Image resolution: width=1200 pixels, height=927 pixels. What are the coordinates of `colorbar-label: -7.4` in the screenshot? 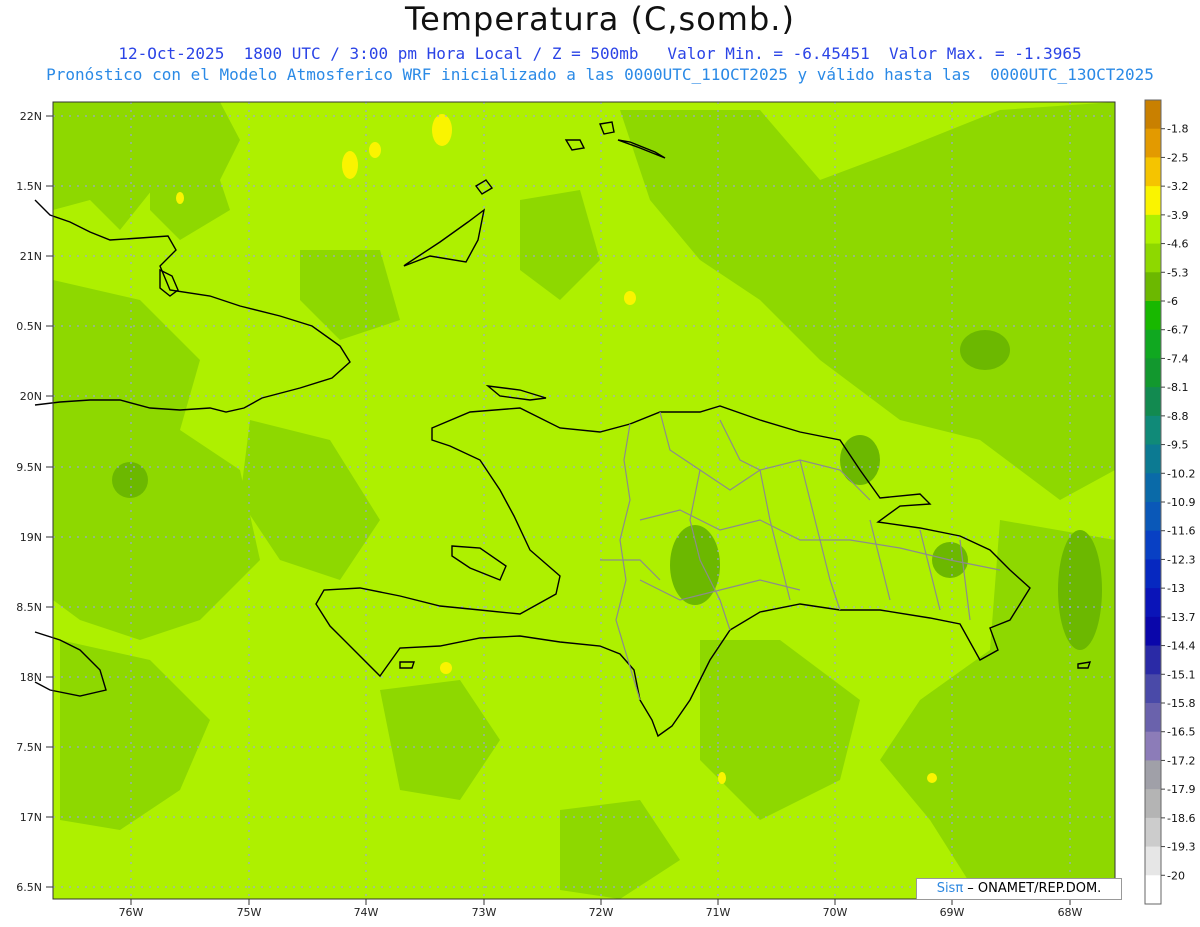 It's located at (1177, 358).